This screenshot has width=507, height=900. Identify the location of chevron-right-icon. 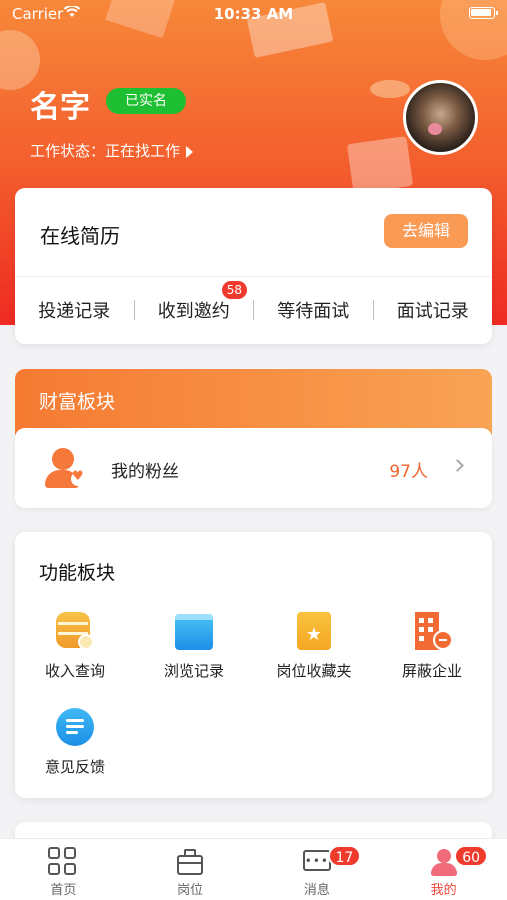
(457, 465).